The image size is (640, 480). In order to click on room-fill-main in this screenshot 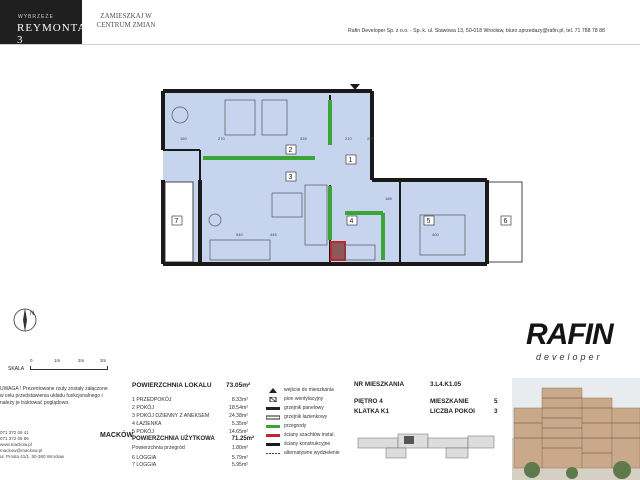, I will do `click(266, 177)`.